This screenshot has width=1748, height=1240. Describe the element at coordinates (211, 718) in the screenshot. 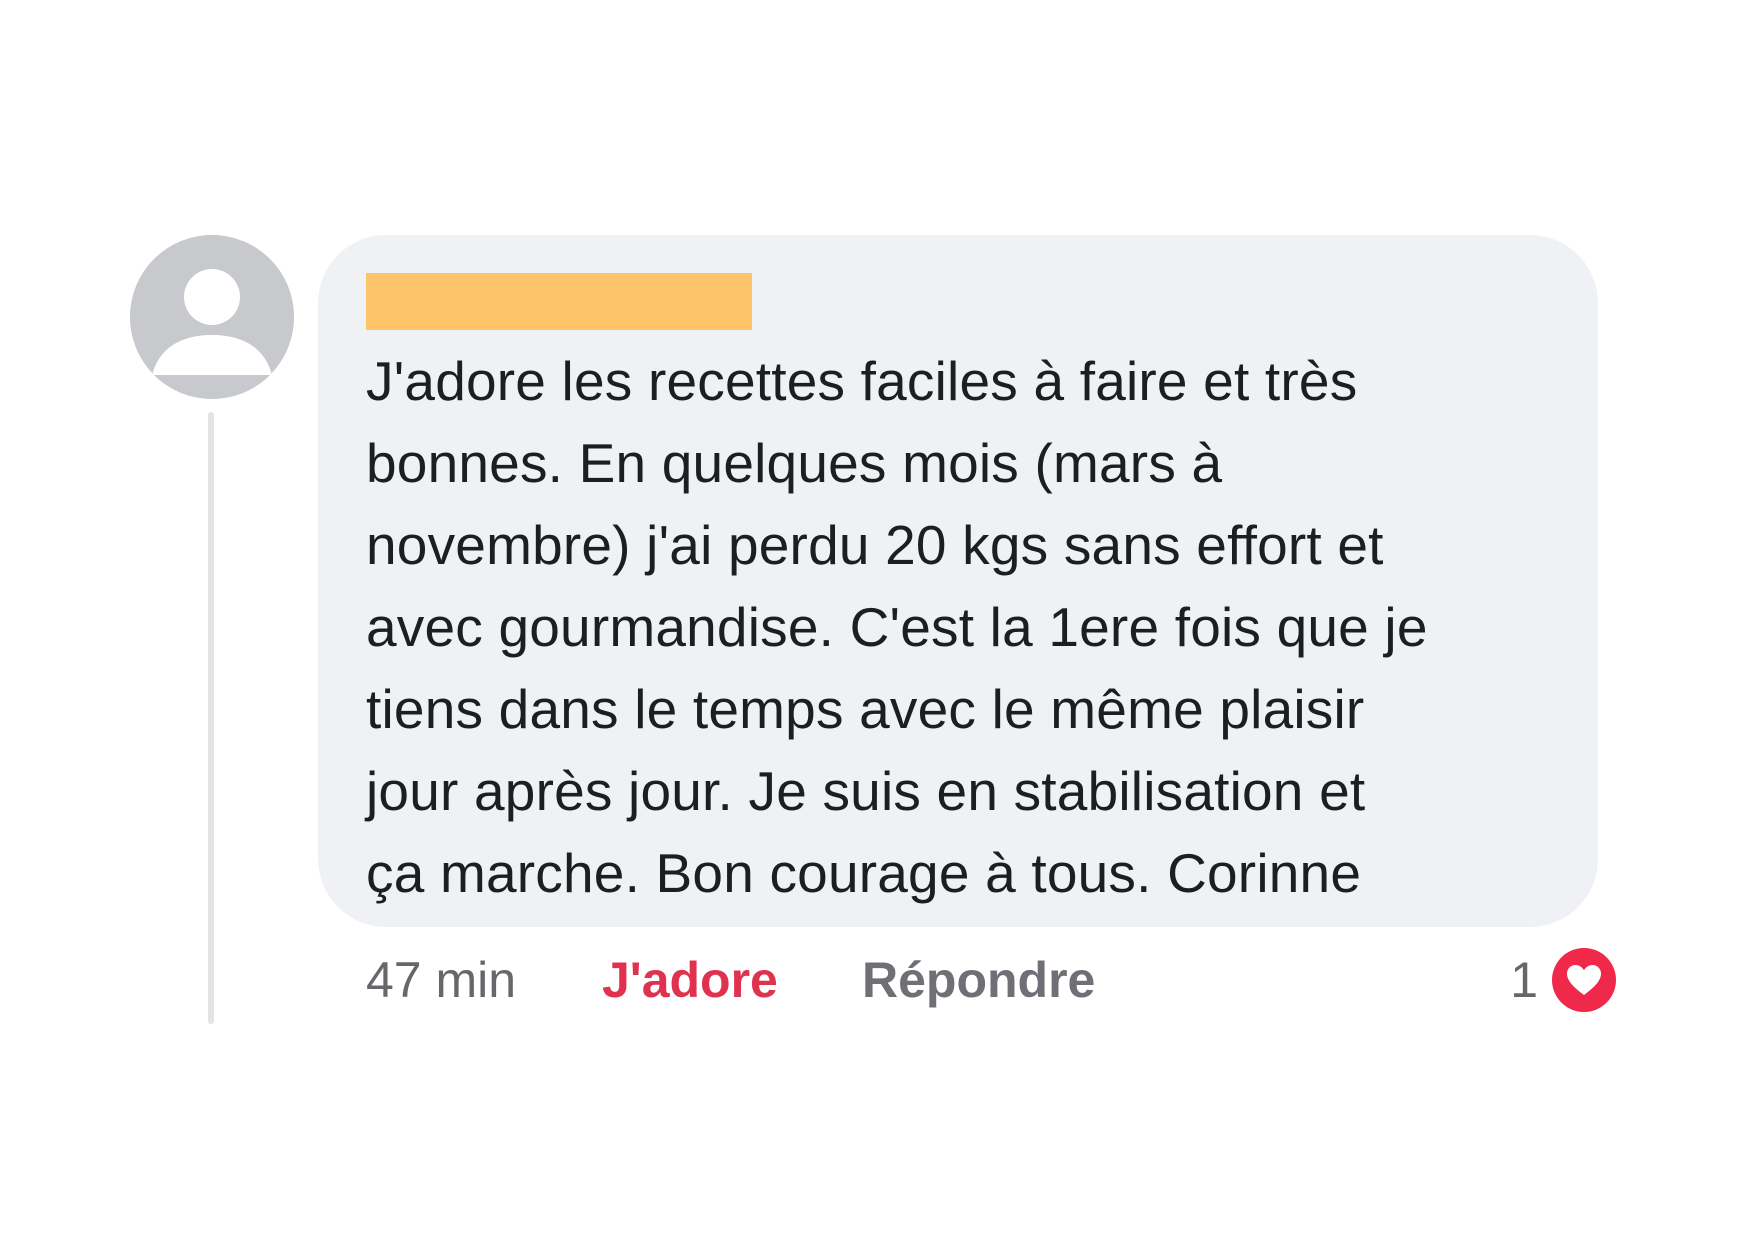

I see `thread-line` at that location.